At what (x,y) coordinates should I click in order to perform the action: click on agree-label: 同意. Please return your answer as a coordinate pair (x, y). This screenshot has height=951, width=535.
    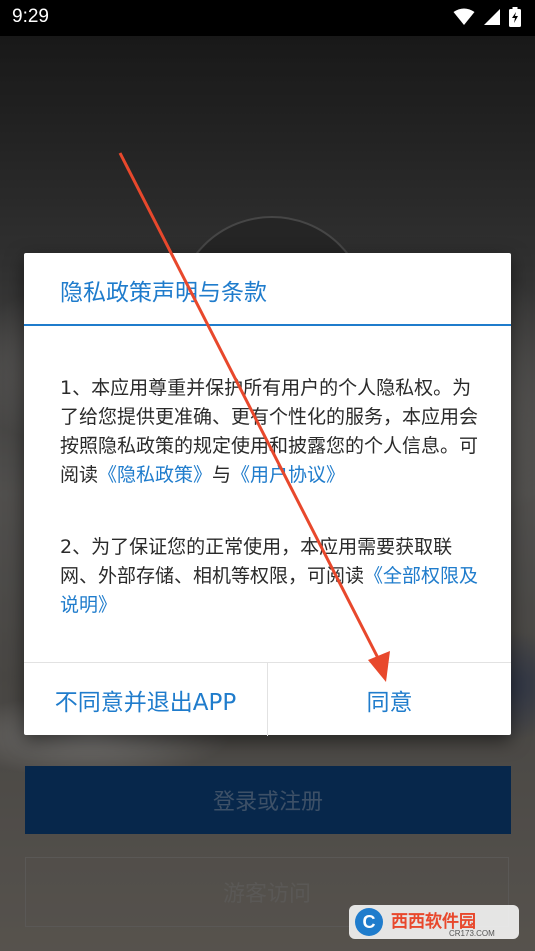
    Looking at the image, I should click on (389, 702).